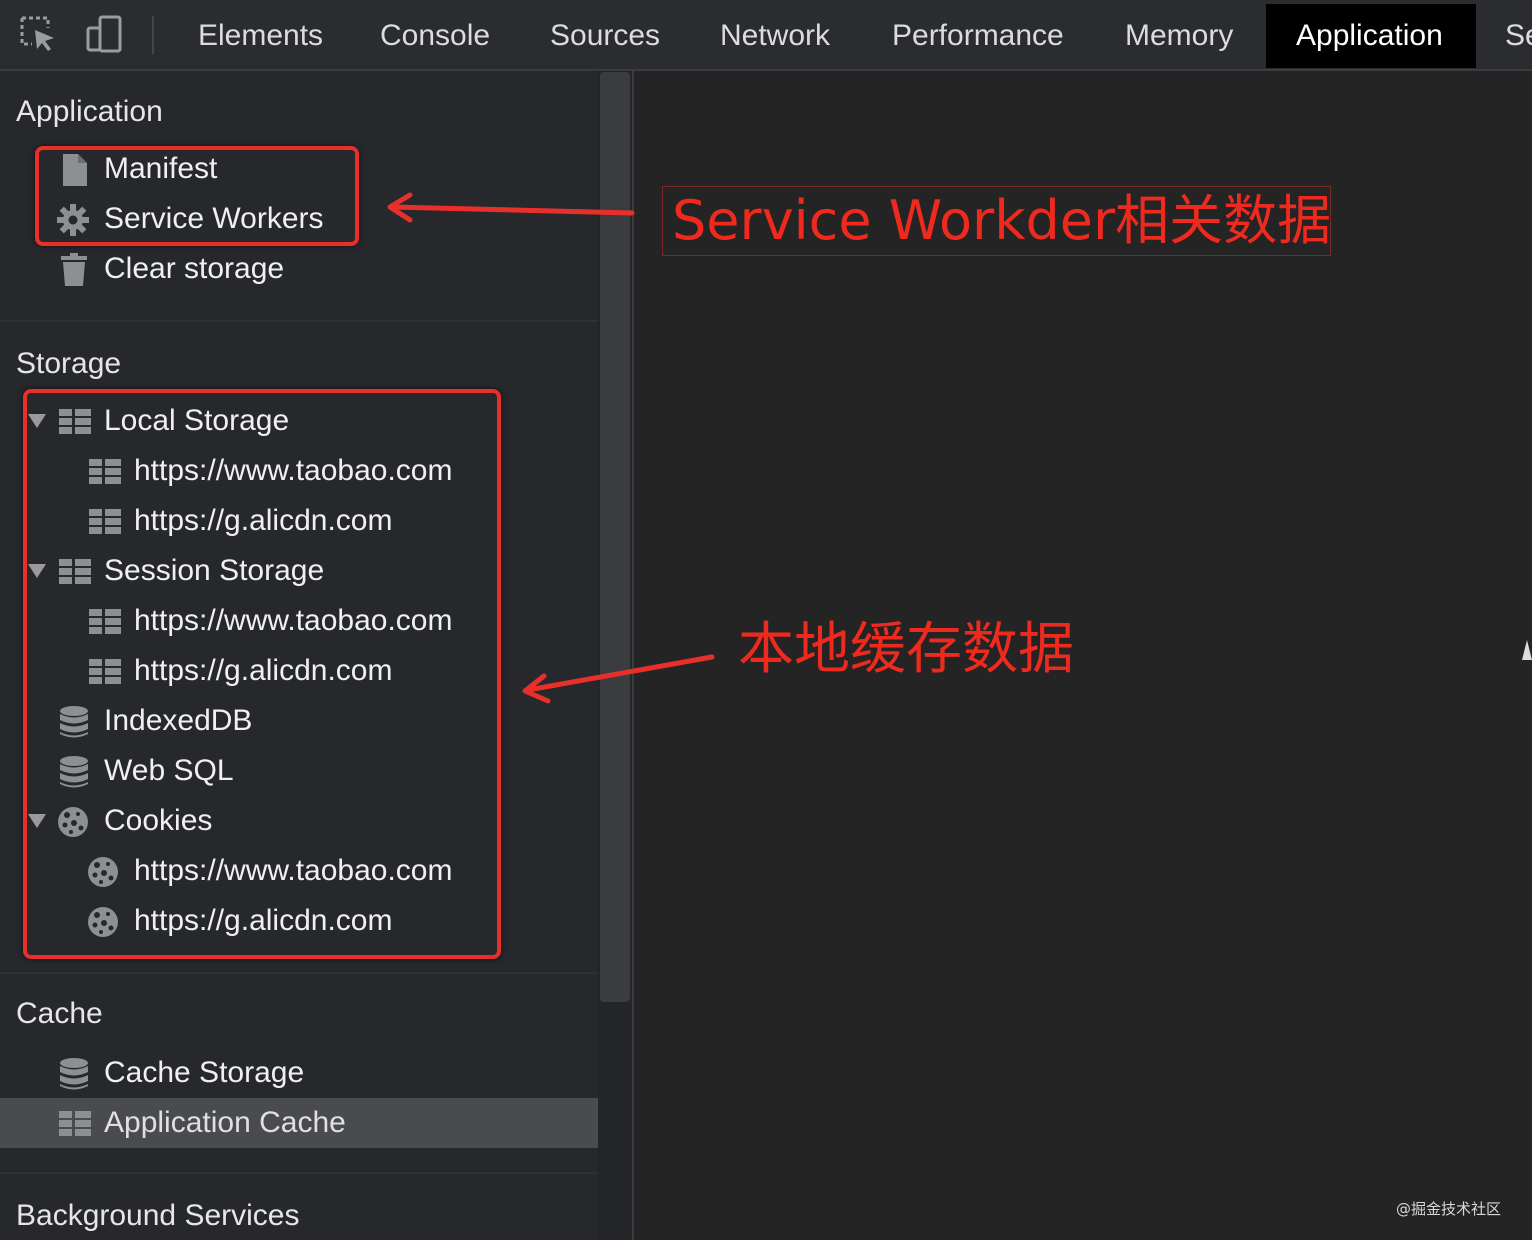 Image resolution: width=1532 pixels, height=1240 pixels. Describe the element at coordinates (260, 36) in the screenshot. I see `tab-elements: Elements` at that location.